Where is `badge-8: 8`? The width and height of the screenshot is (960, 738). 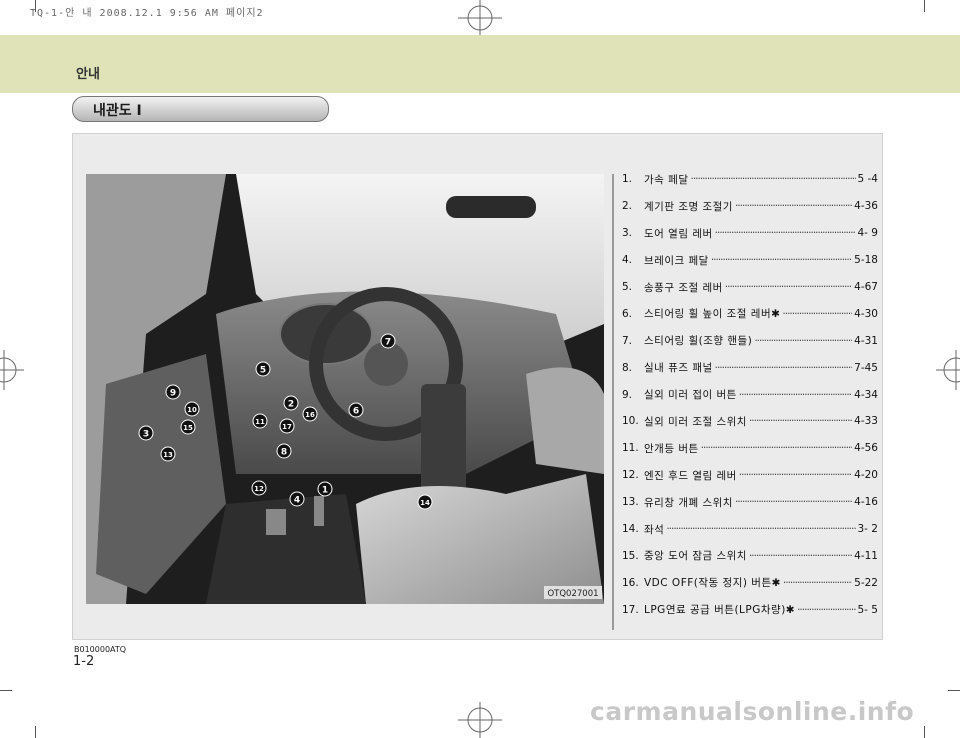 badge-8: 8 is located at coordinates (284, 451).